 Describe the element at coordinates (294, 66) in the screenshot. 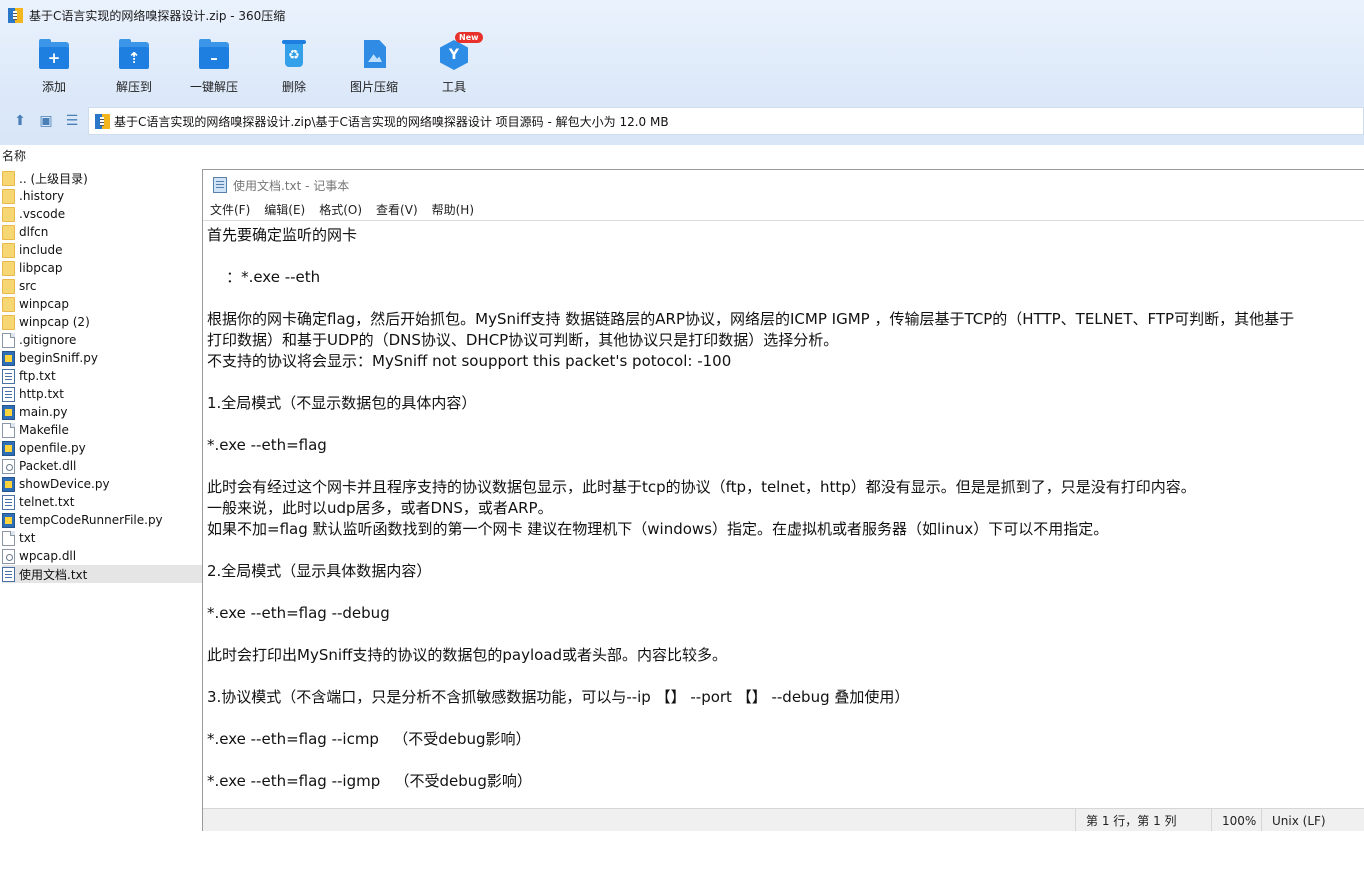

I see `delete-button: ♻ 删除` at that location.